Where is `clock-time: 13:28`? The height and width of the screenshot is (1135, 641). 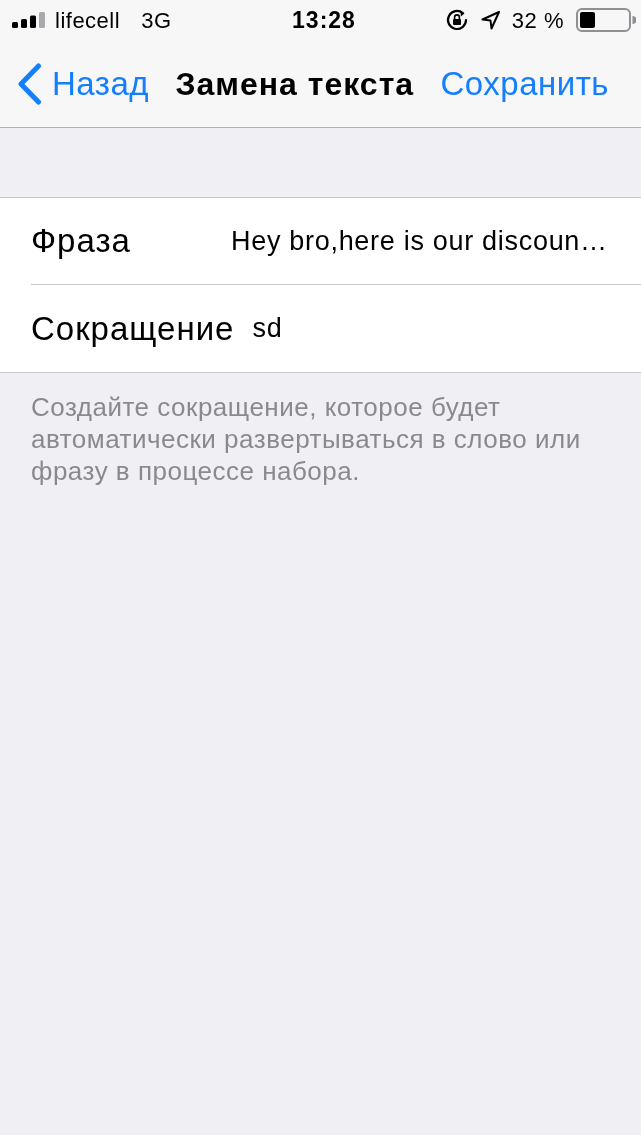 clock-time: 13:28 is located at coordinates (324, 20).